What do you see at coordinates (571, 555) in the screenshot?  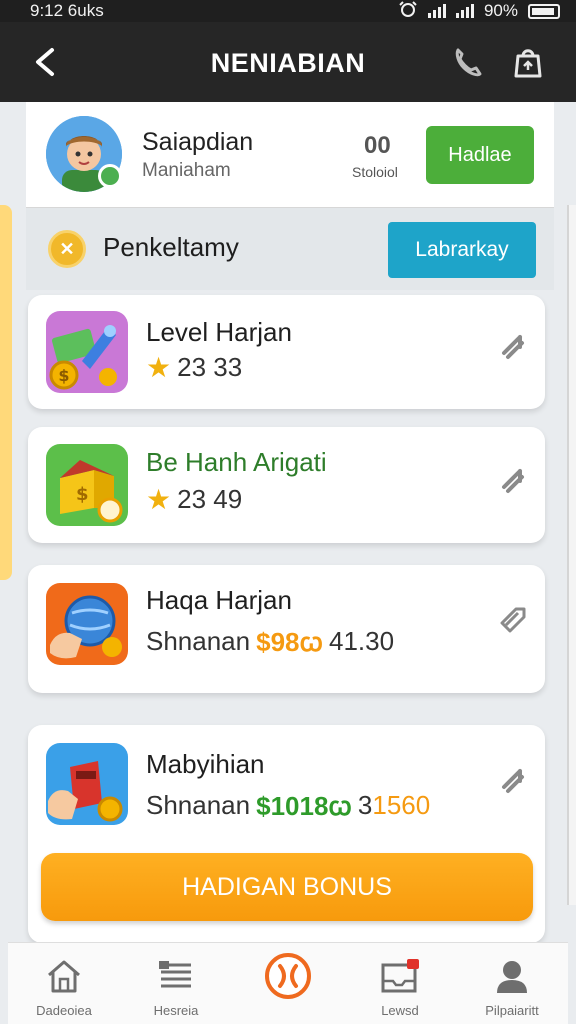 I see `right-edge-panel` at bounding box center [571, 555].